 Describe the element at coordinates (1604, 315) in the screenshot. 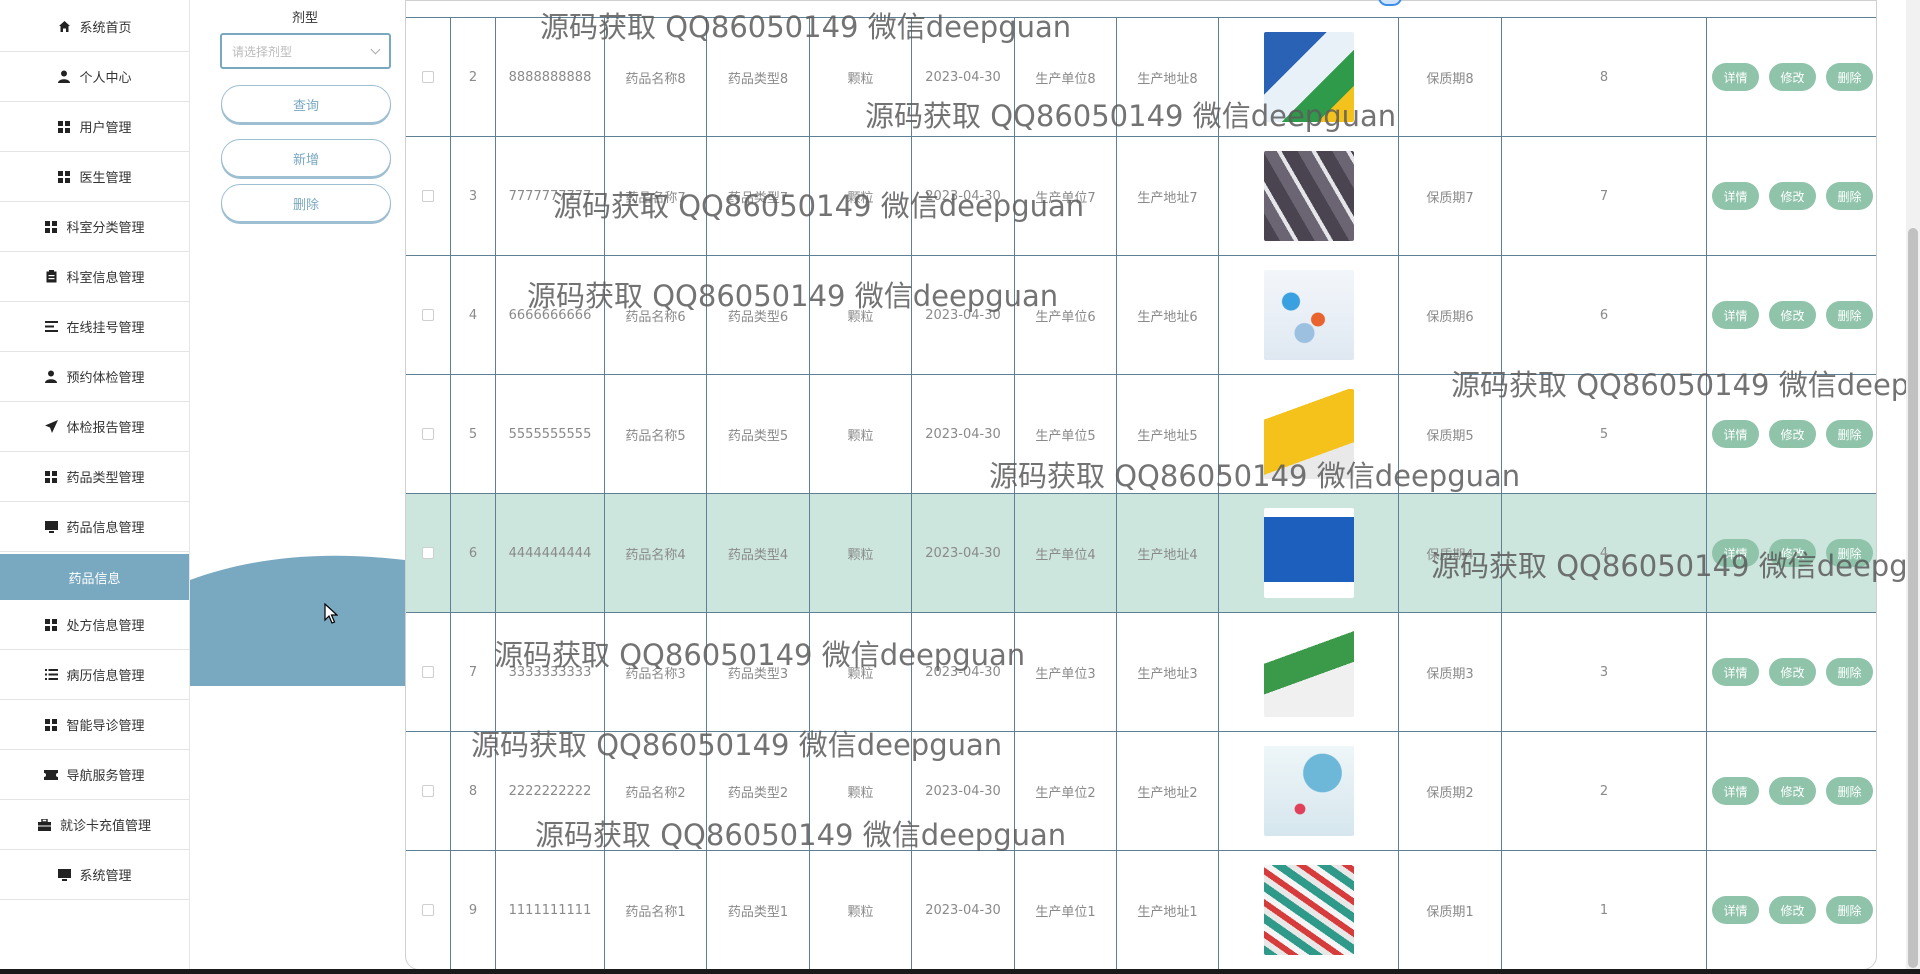

I see `stock-count: 6` at that location.